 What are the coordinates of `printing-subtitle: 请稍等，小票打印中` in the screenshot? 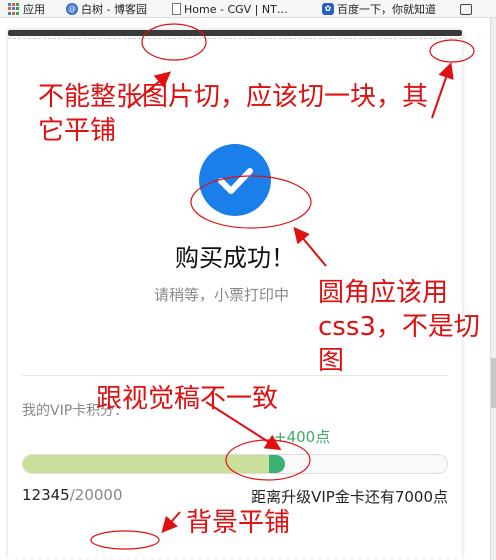 It's located at (222, 295).